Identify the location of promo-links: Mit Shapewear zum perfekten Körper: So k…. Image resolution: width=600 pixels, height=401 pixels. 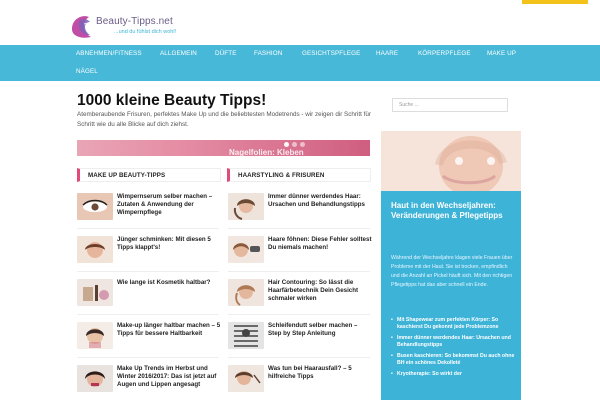
(453, 349).